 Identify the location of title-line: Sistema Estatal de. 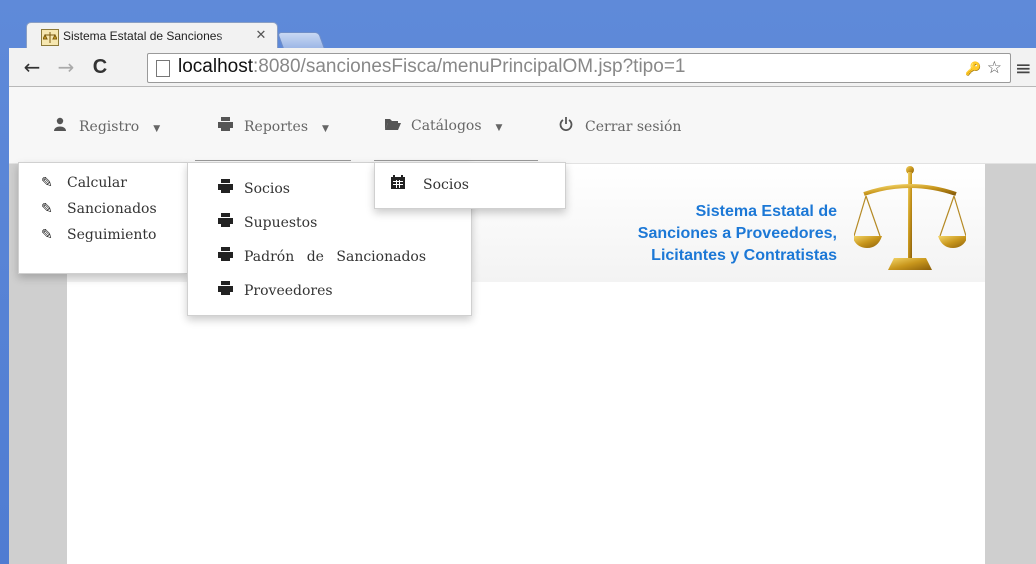
(766, 211).